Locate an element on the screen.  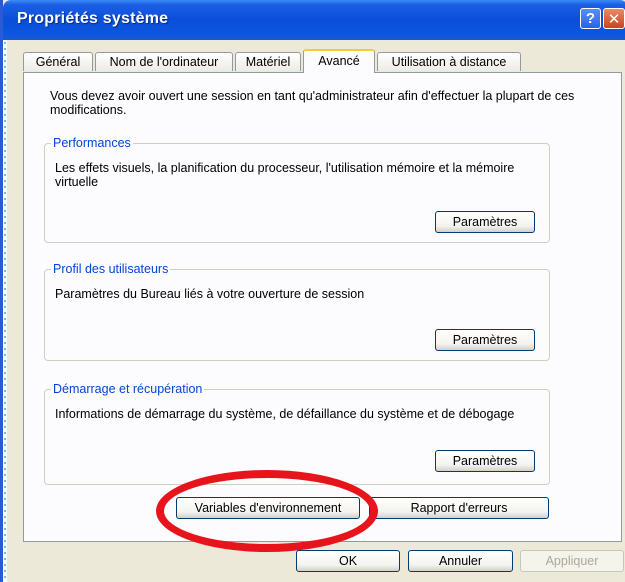
tab-advanced: Avancé is located at coordinates (339, 61).